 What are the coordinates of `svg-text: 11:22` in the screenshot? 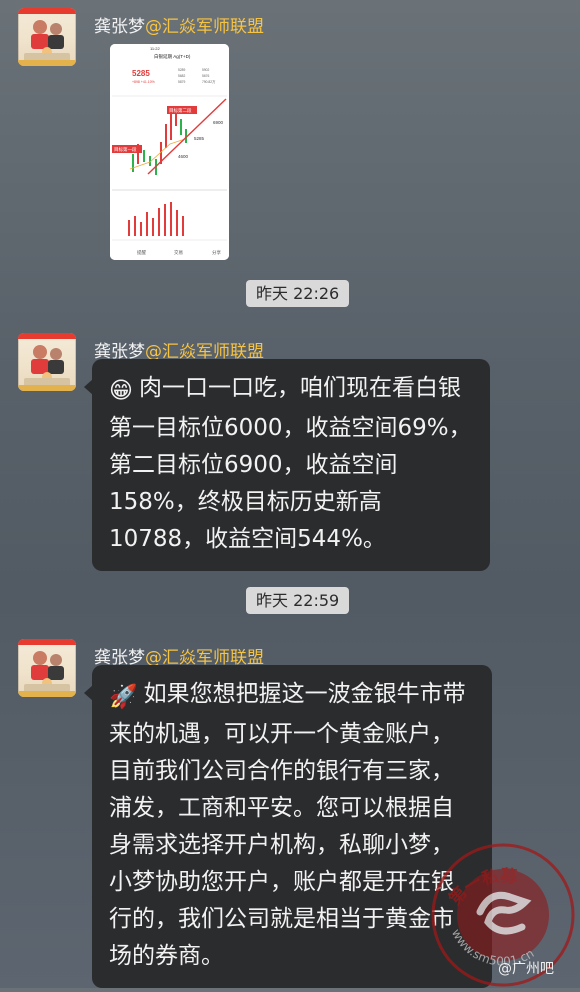 It's located at (155, 48).